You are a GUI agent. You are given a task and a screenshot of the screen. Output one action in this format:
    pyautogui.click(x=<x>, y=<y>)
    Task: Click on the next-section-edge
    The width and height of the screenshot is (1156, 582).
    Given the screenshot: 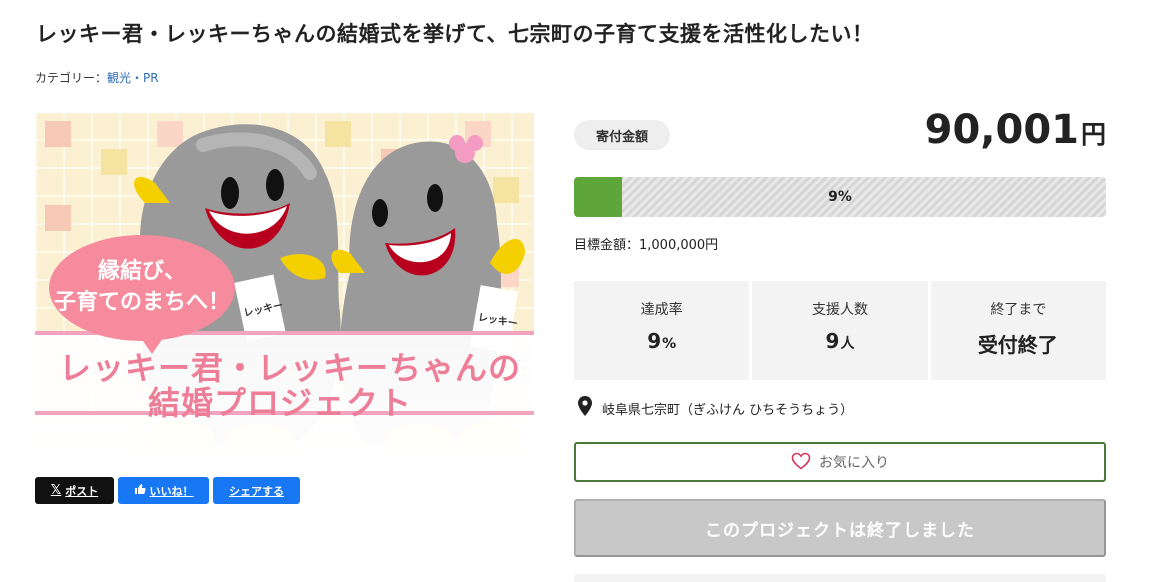 What is the action you would take?
    pyautogui.click(x=840, y=578)
    